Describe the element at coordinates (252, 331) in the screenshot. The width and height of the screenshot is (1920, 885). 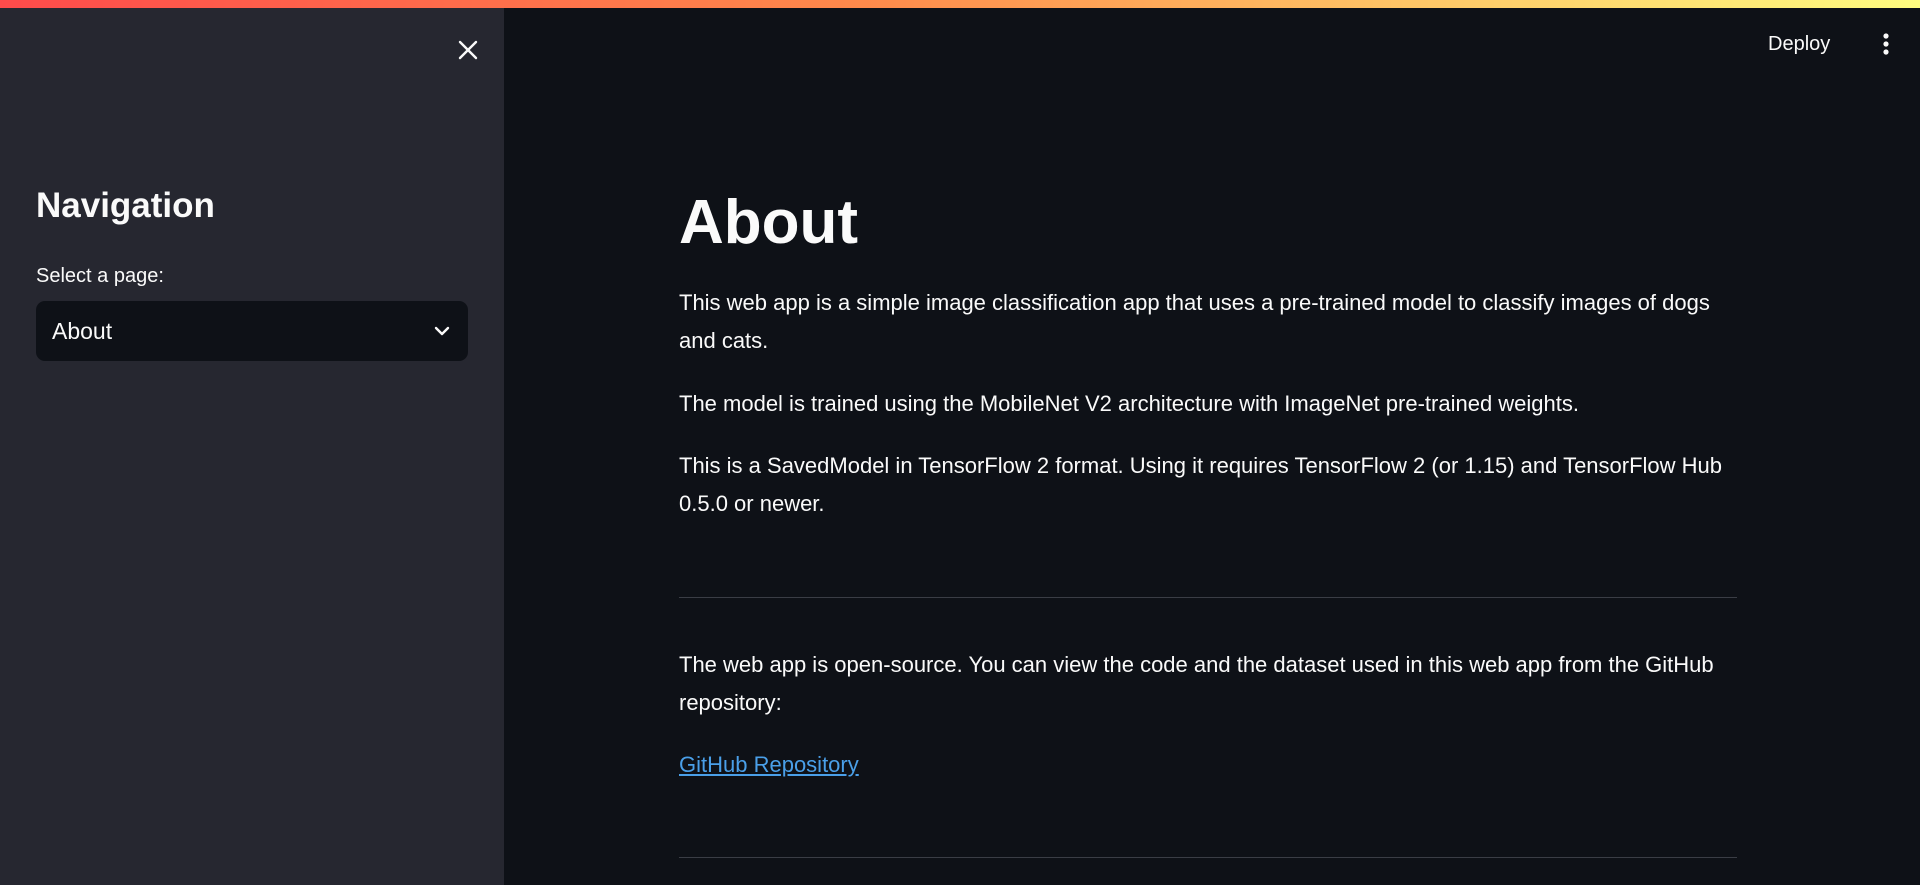
I see `page-select: About` at that location.